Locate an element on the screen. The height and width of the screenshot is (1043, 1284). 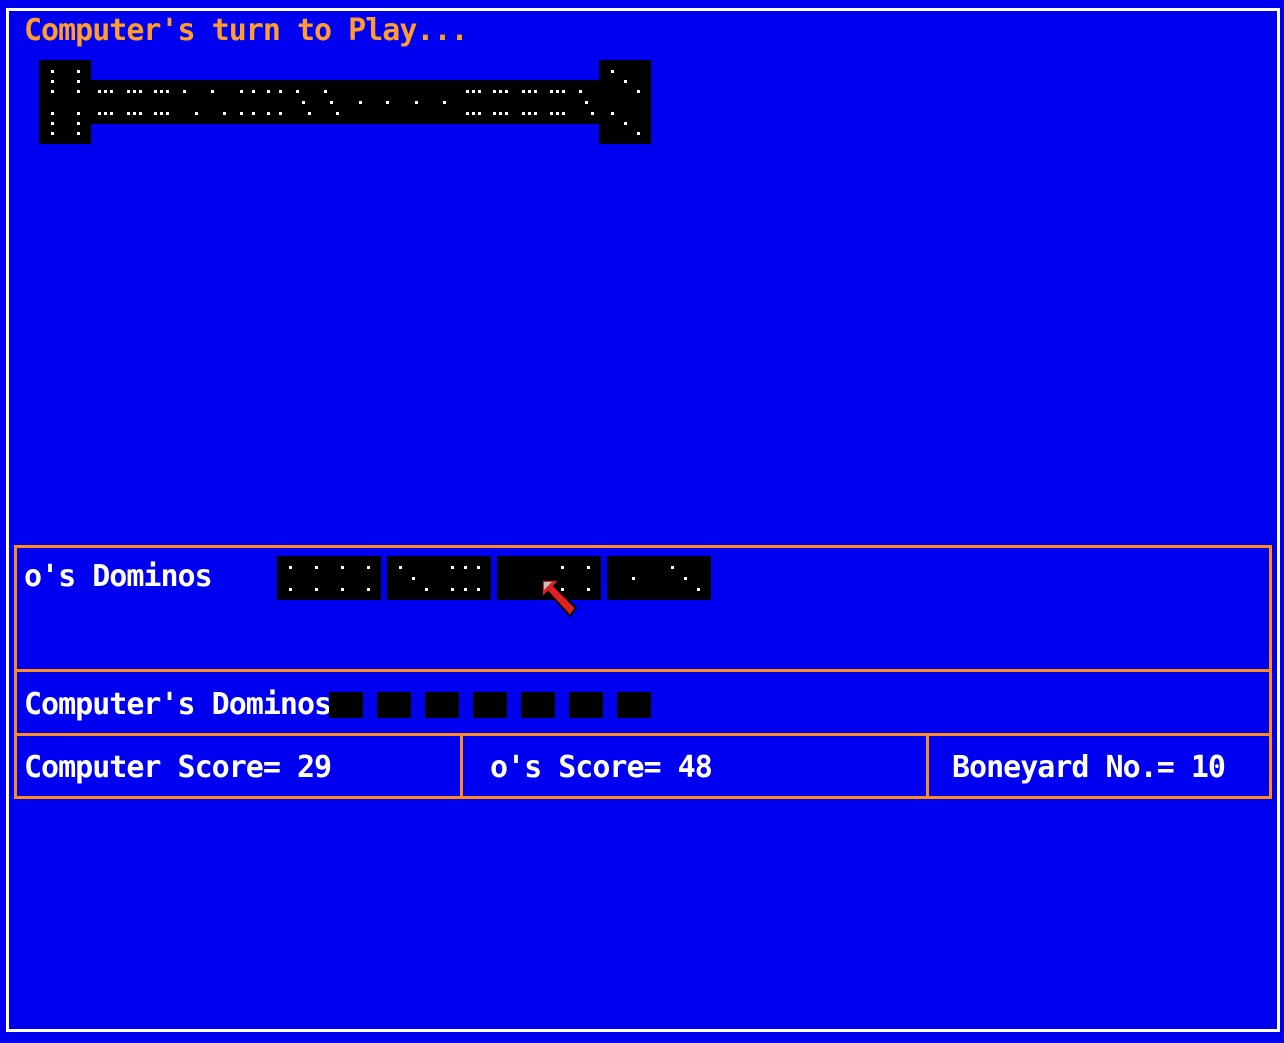
player-hand-label: o's Dominos is located at coordinates (118, 576).